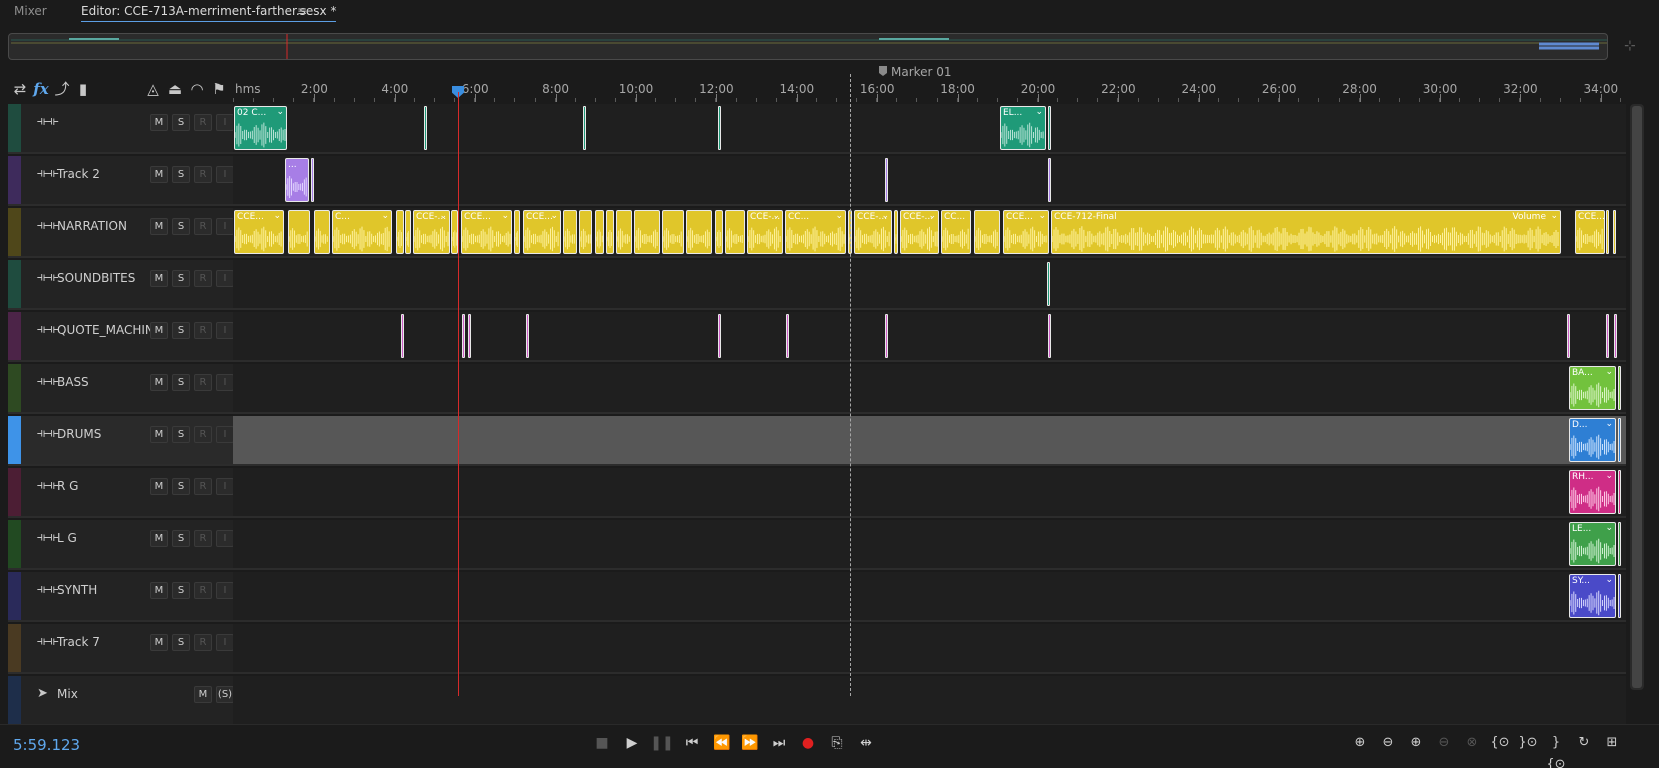  What do you see at coordinates (1592, 440) in the screenshot?
I see `audio-clip: D... ⌄` at bounding box center [1592, 440].